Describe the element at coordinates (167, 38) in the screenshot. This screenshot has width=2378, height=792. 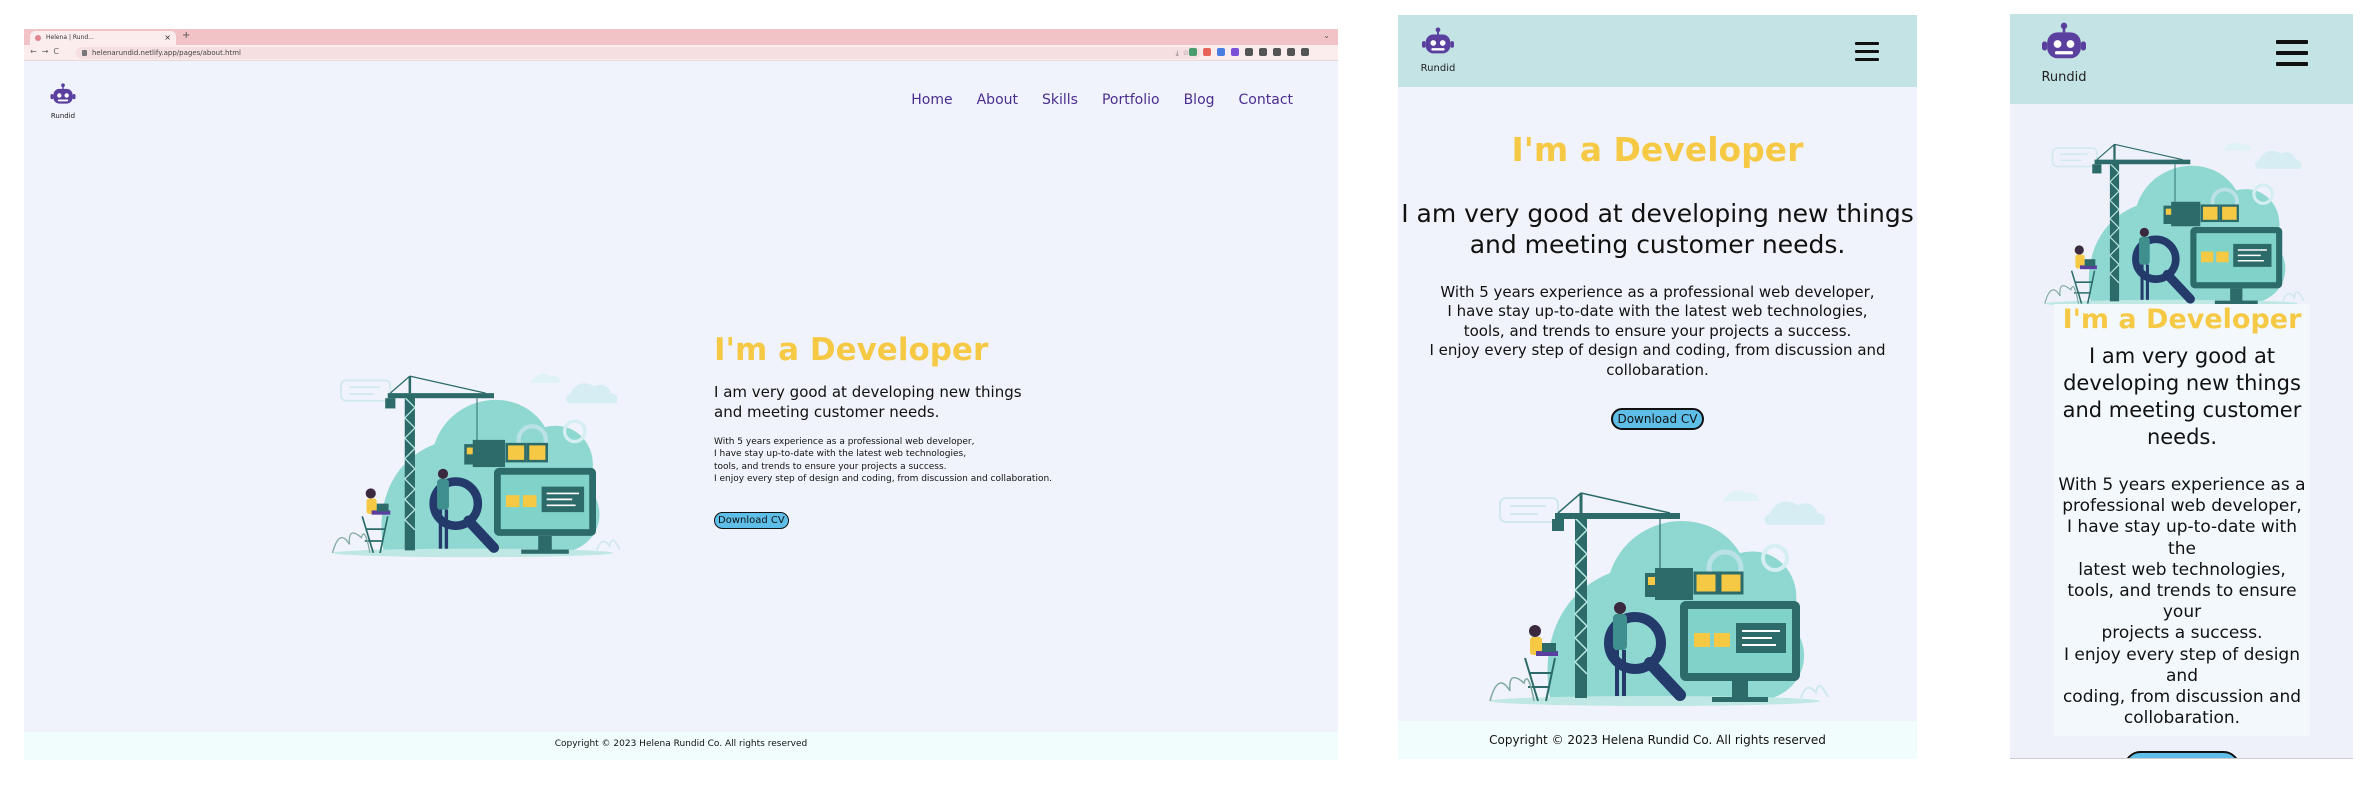
I see `close-tab-icon: ×` at that location.